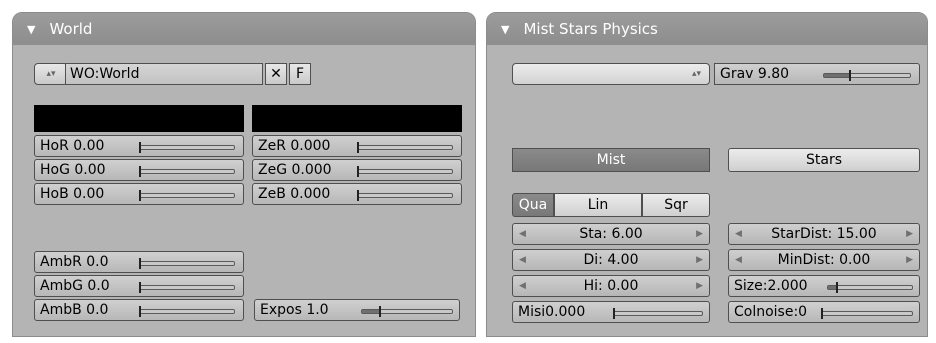  What do you see at coordinates (73, 170) in the screenshot?
I see `horizon-green-label: HoG 0.00` at bounding box center [73, 170].